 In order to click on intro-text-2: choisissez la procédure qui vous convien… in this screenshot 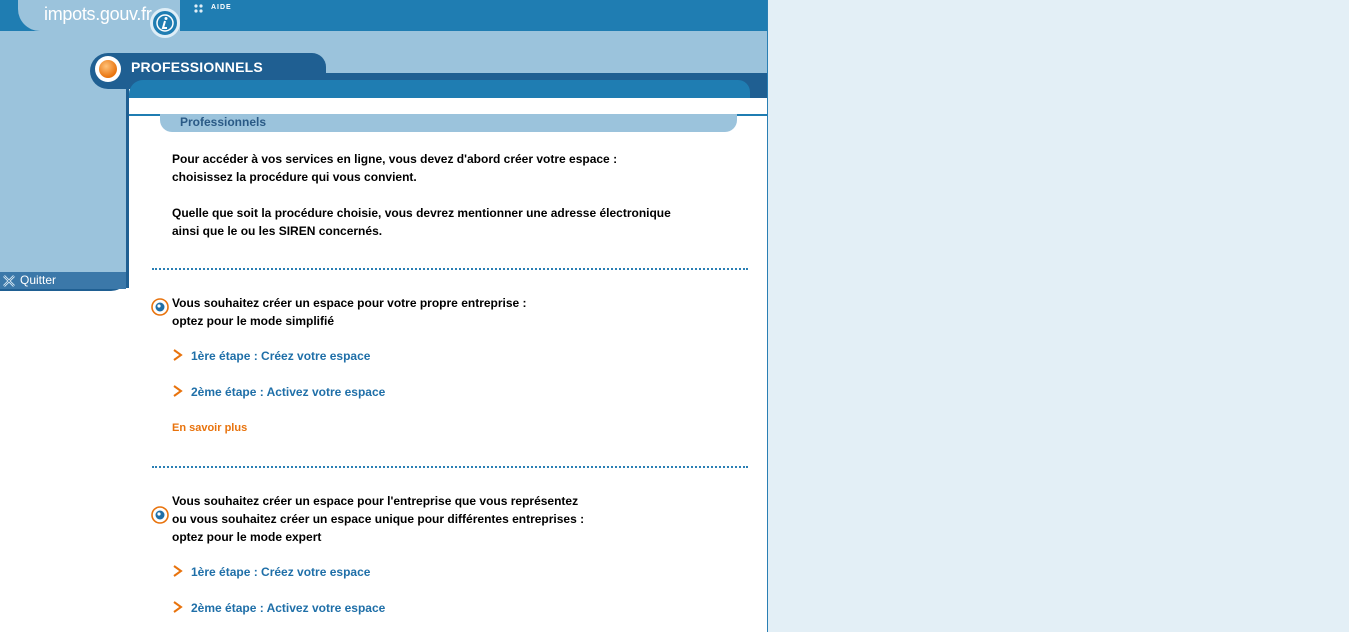, I will do `click(294, 177)`.